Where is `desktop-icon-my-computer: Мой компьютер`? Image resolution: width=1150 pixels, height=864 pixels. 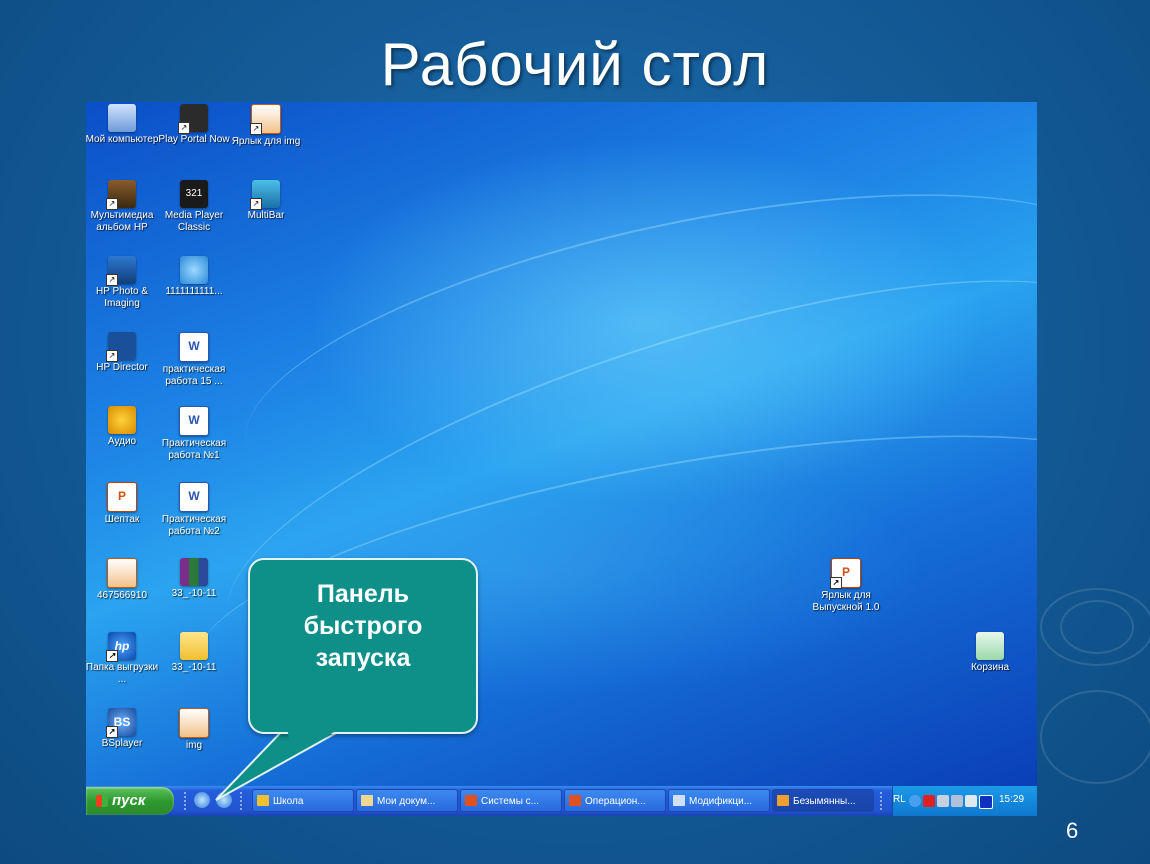
desktop-icon-my-computer: Мой компьютер is located at coordinates (123, 125).